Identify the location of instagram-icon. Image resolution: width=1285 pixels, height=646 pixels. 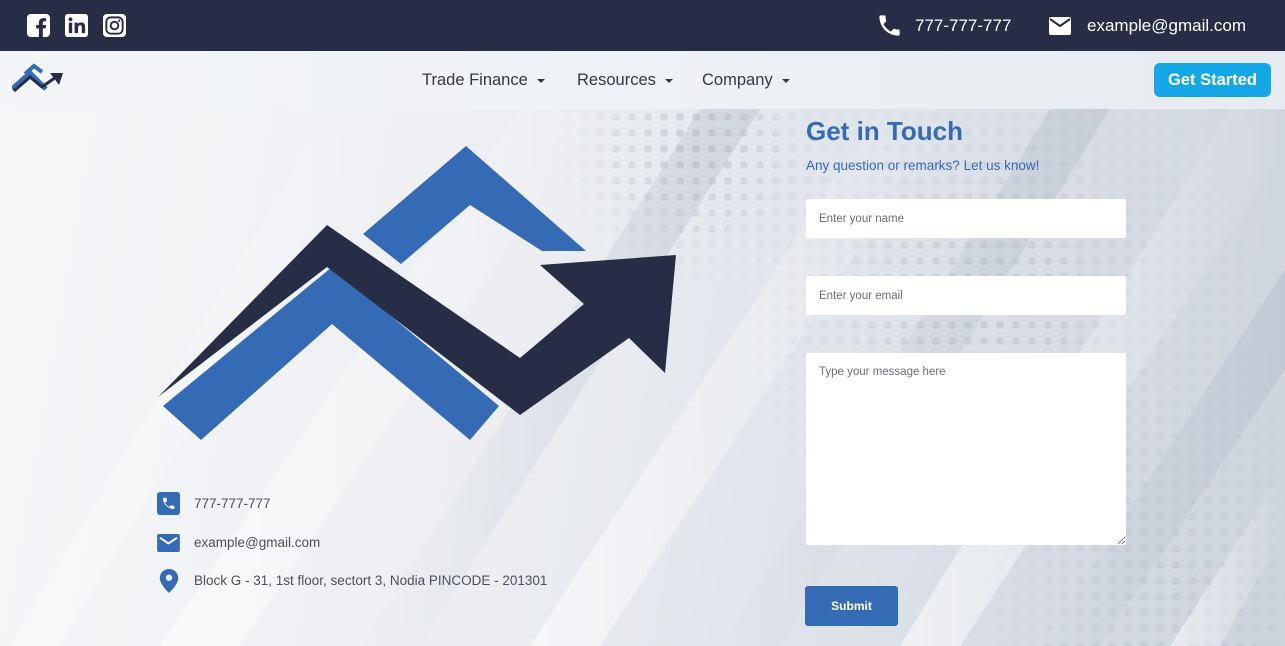
(114, 25).